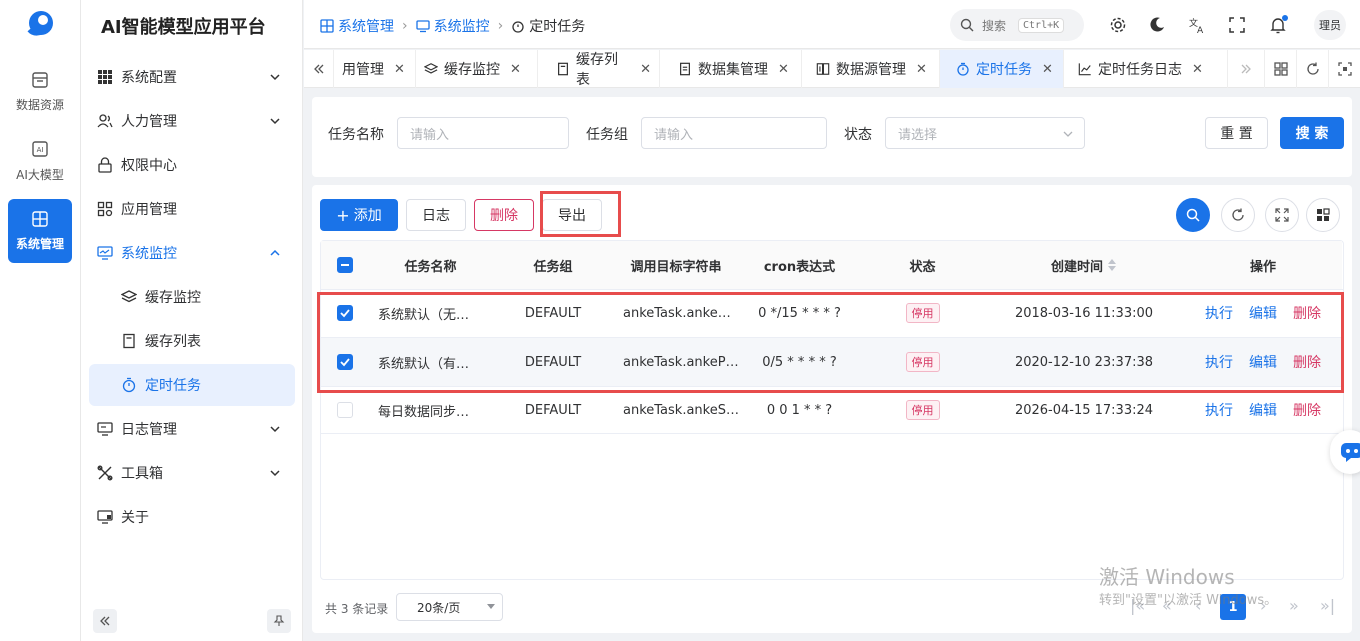 This screenshot has width=1360, height=641. I want to click on add-button: + 添加, so click(359, 215).